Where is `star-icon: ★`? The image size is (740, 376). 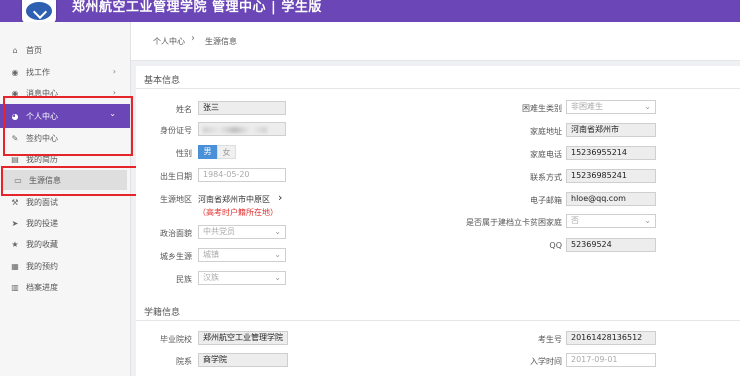 star-icon: ★ is located at coordinates (15, 244).